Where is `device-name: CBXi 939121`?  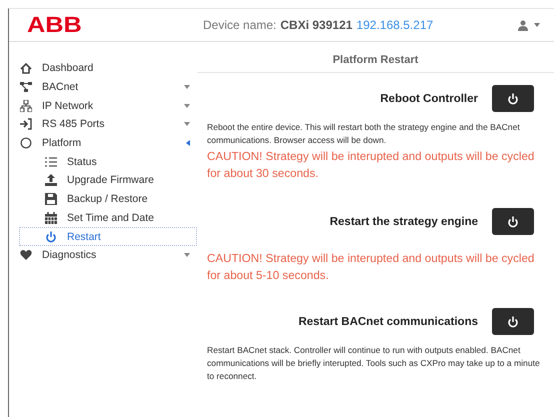 device-name: CBXi 939121 is located at coordinates (316, 25).